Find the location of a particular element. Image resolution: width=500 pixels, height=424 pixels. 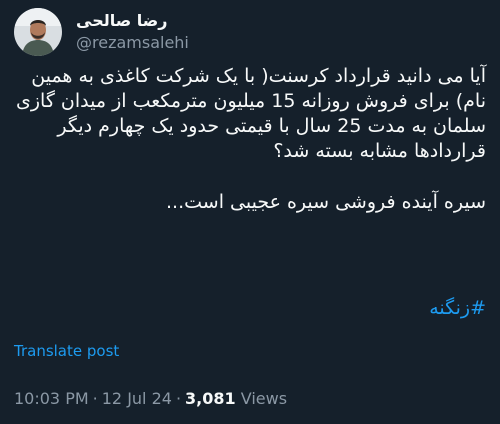

author-handle: @rezamsalehi is located at coordinates (132, 43).